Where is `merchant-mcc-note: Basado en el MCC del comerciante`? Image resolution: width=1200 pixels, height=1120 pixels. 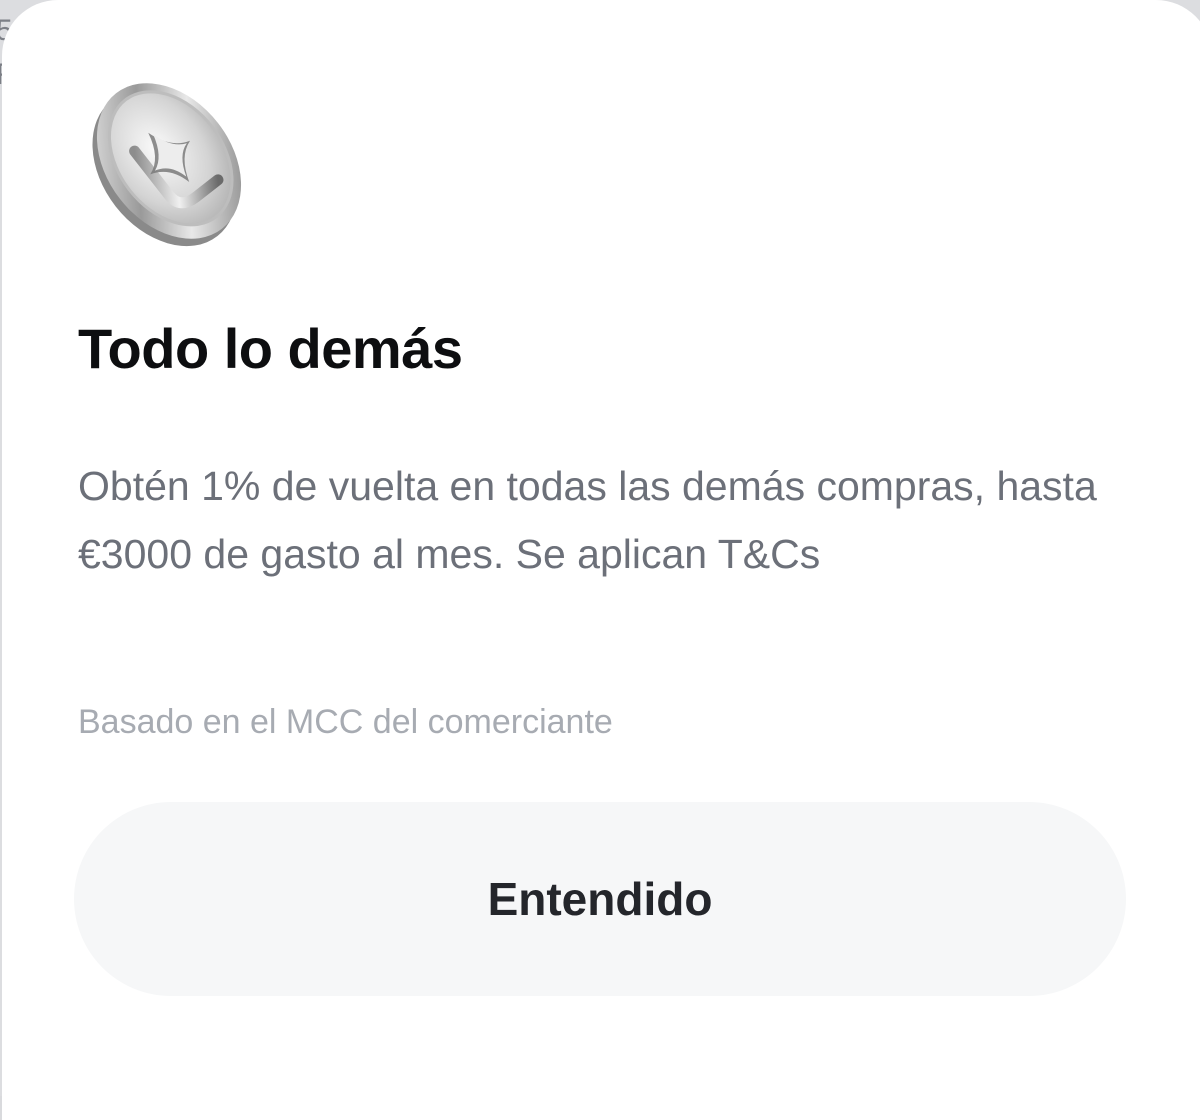 merchant-mcc-note: Basado en el MCC del comerciante is located at coordinates (345, 722).